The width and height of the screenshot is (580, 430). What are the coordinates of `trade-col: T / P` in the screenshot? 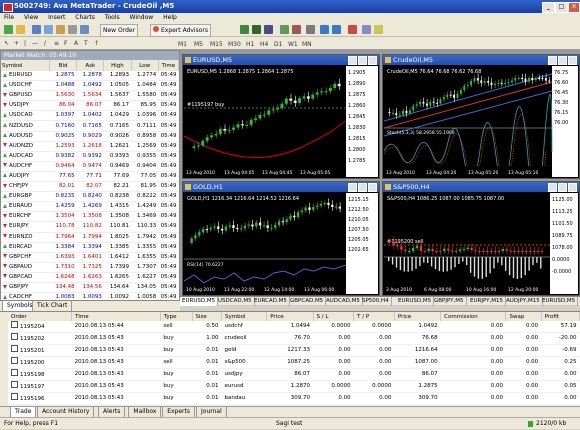 It's located at (374, 316).